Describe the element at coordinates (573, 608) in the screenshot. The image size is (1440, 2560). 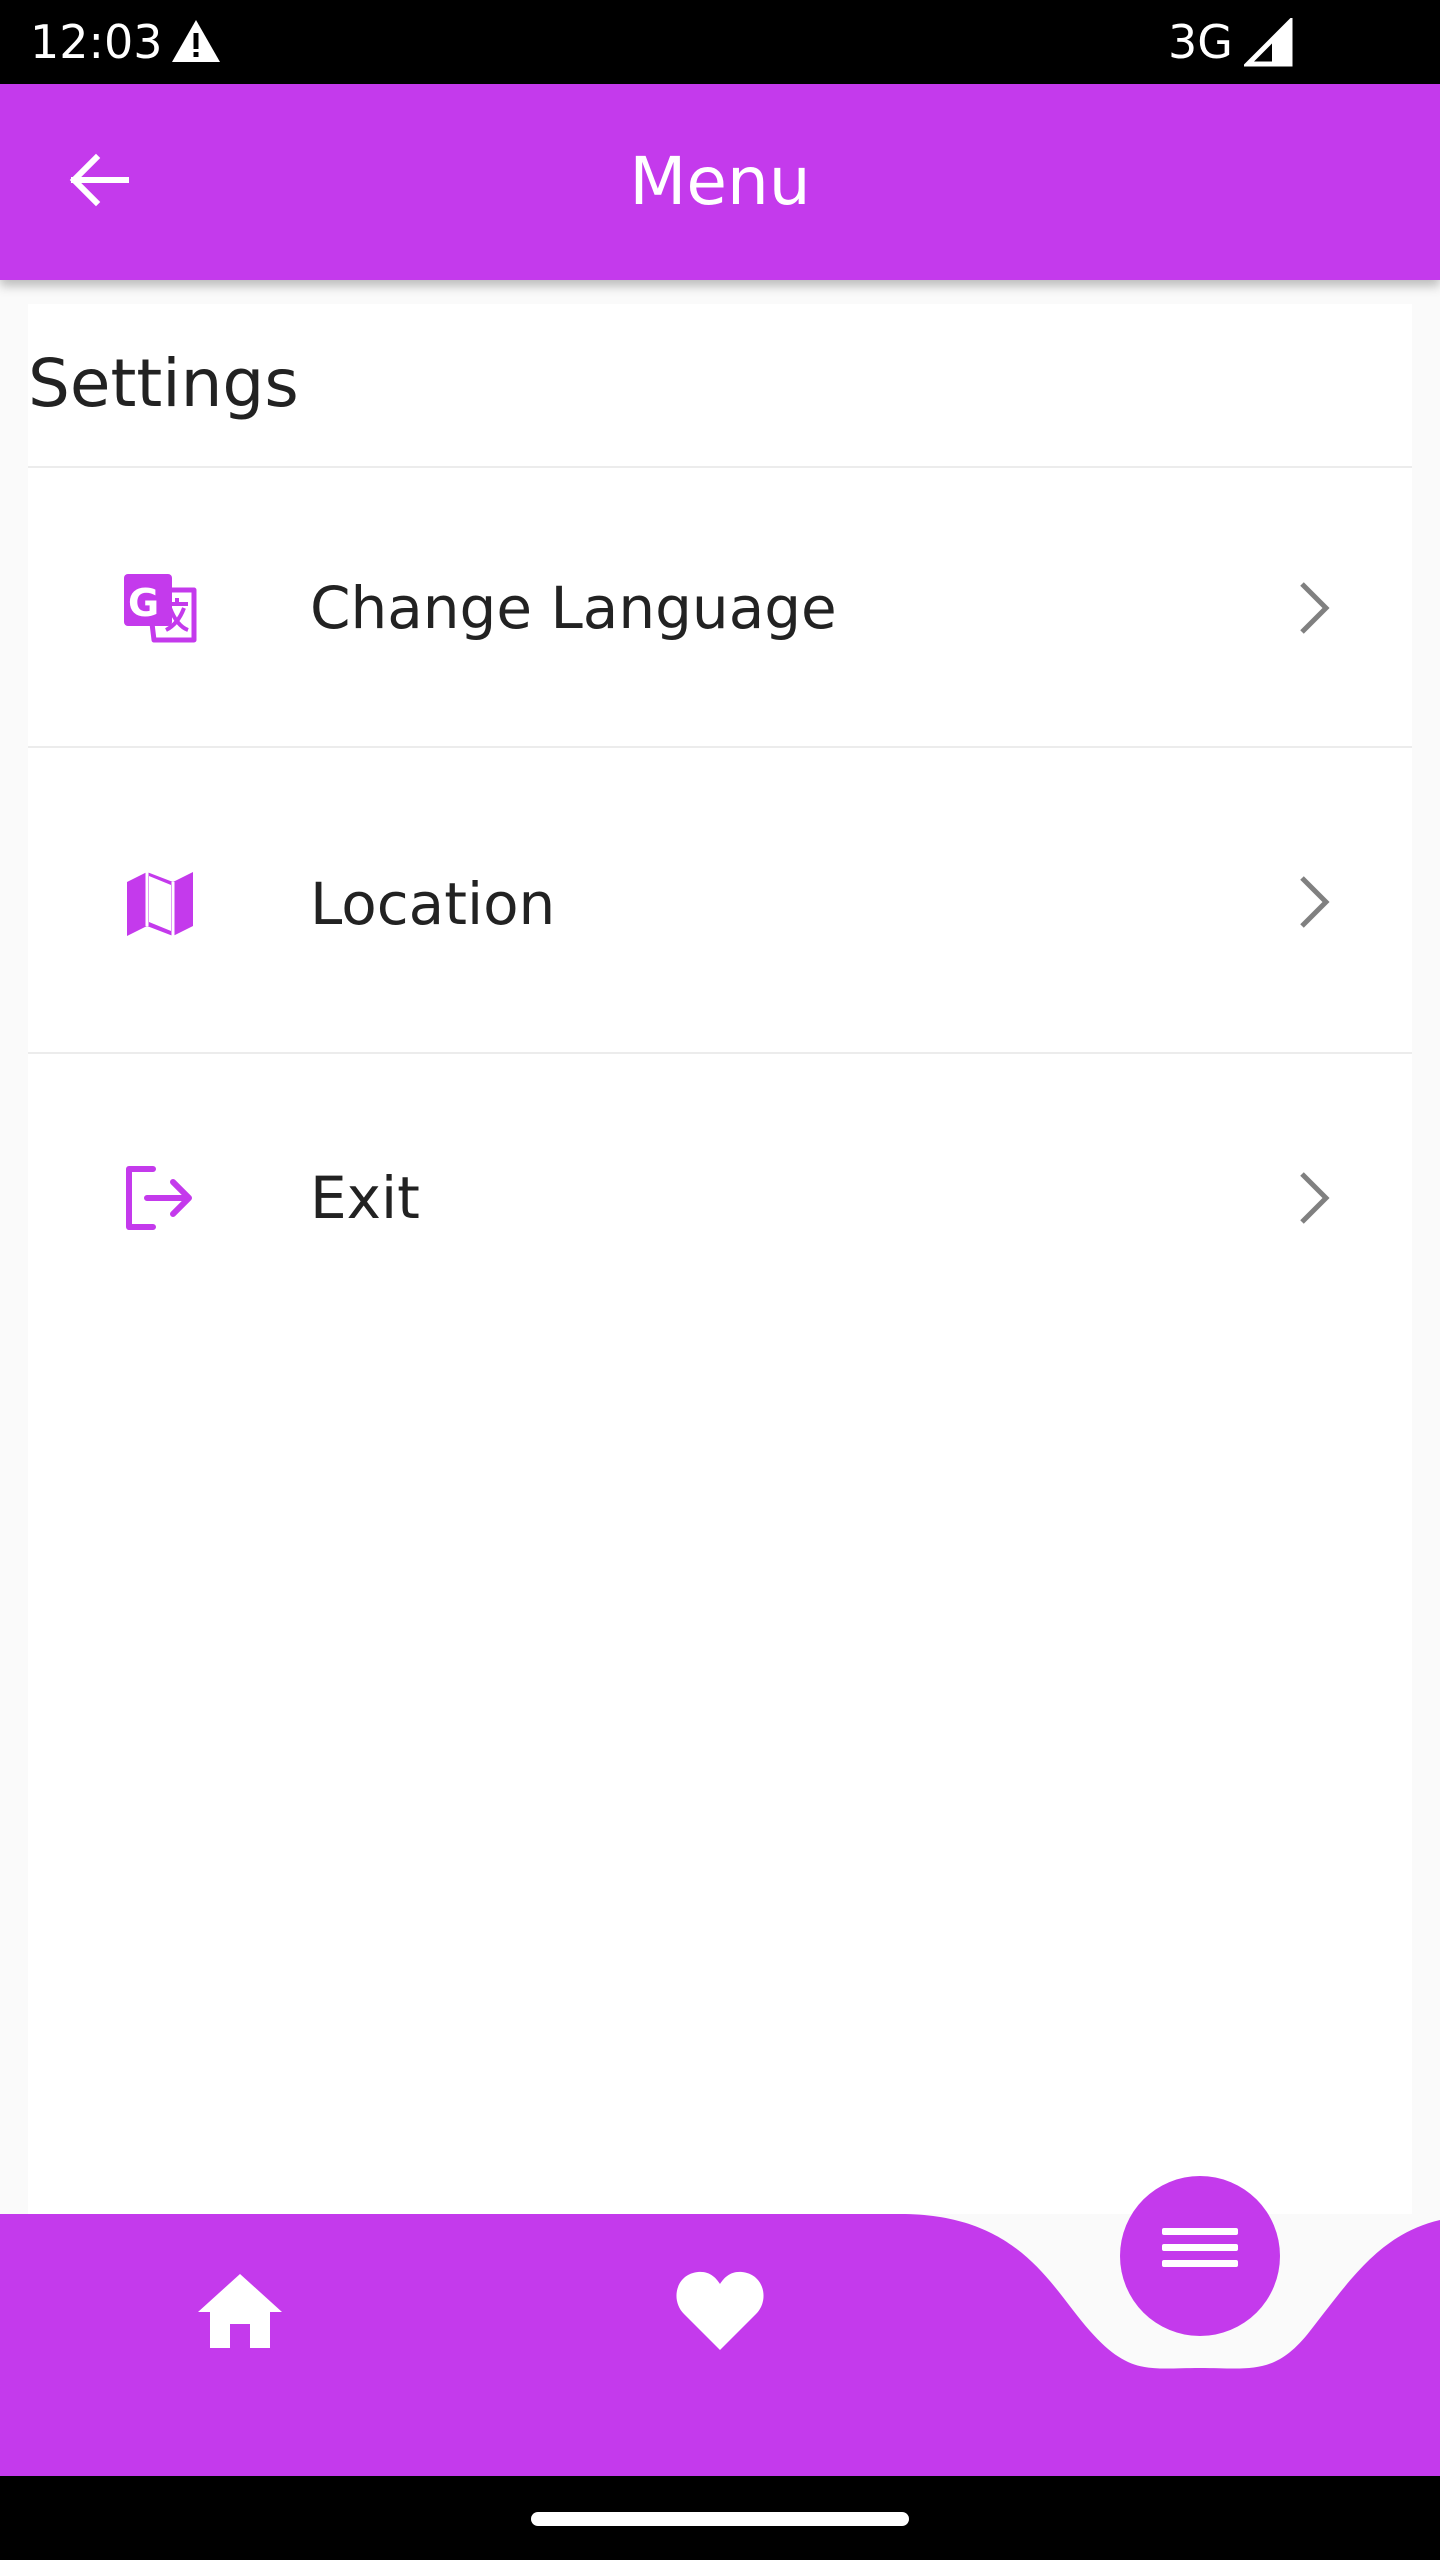
I see `menu-label-change-language: Change Language` at that location.